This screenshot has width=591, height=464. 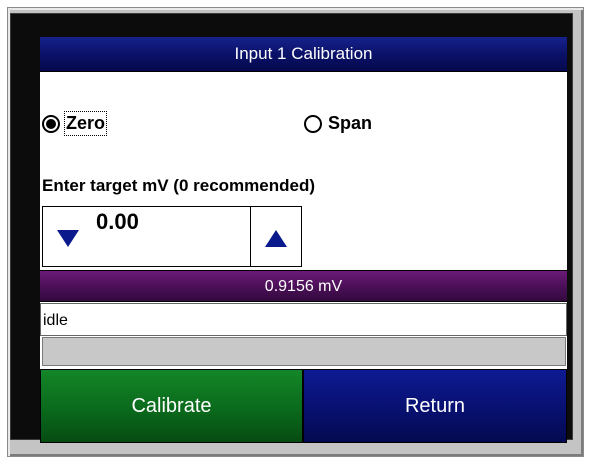 I want to click on zero-radio: Zero, so click(x=75, y=123).